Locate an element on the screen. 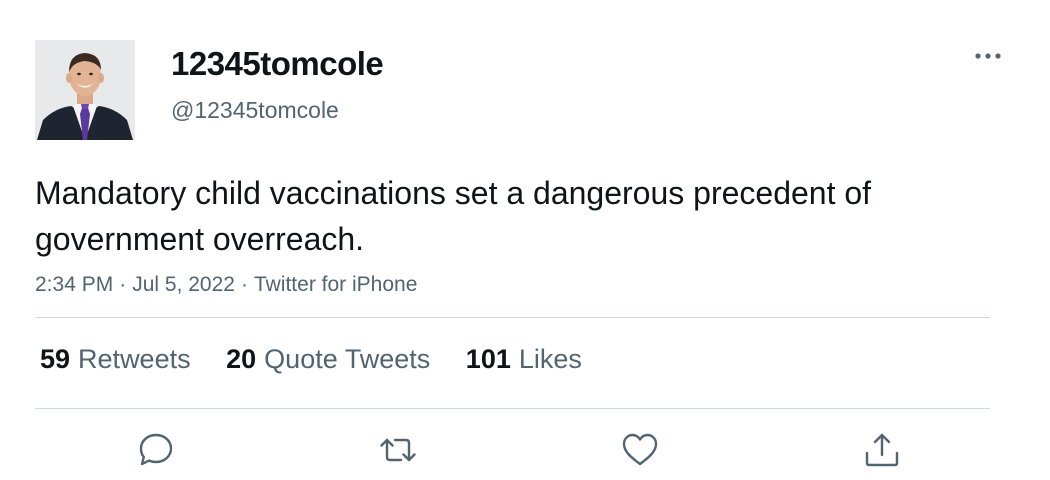  more-options-button is located at coordinates (988, 56).